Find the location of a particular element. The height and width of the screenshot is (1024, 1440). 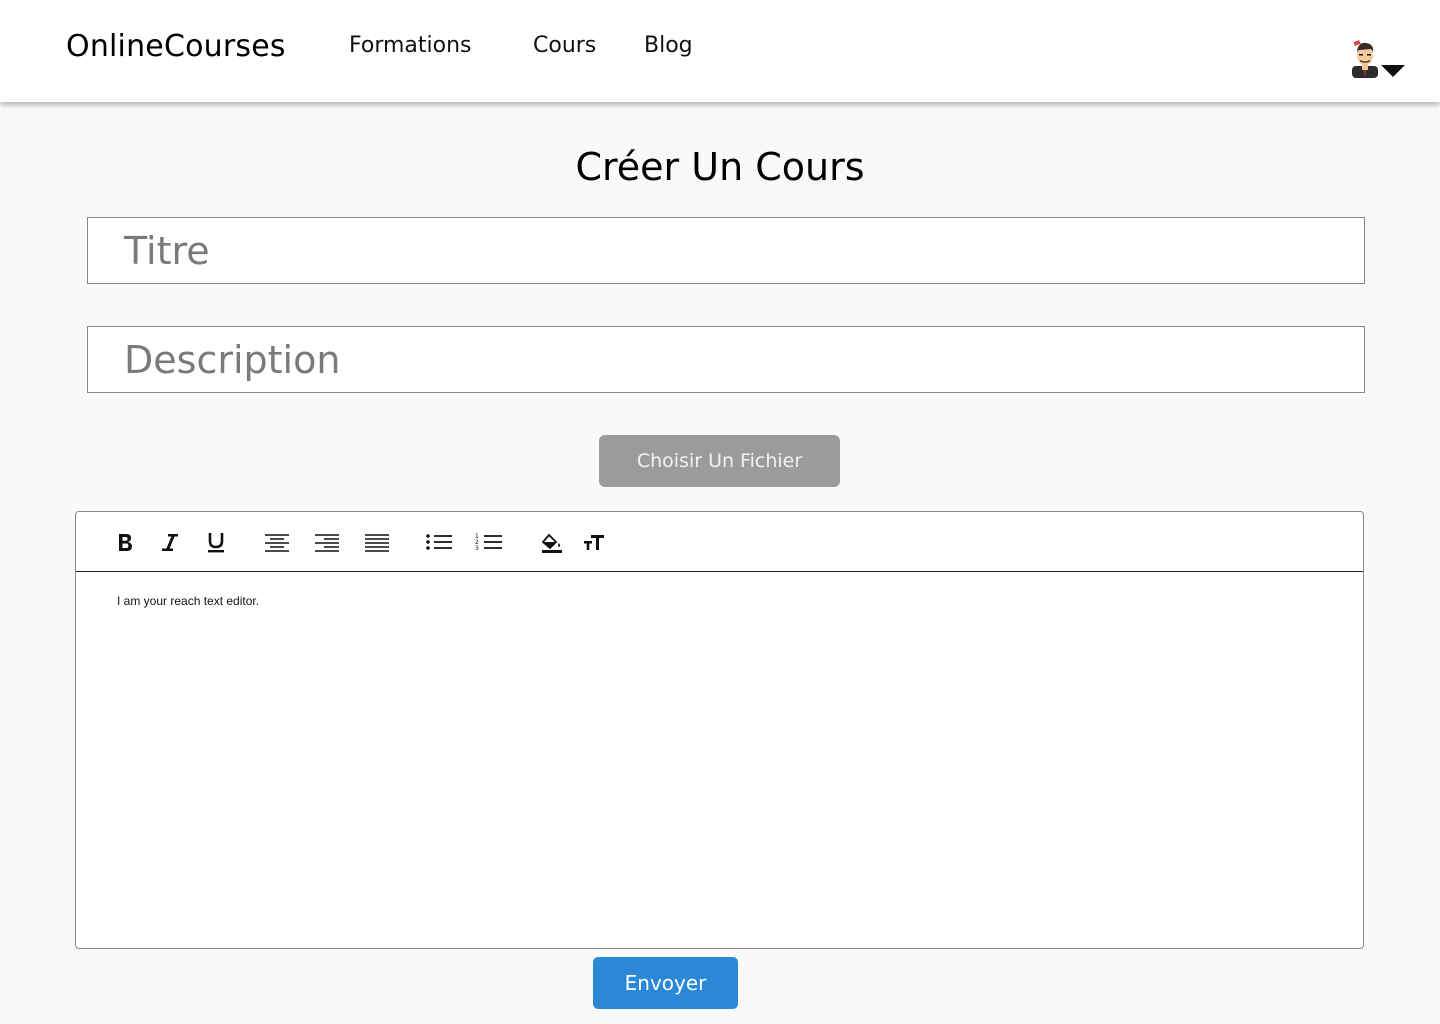

choose-file-button: Choisir Un Fichier is located at coordinates (719, 461).